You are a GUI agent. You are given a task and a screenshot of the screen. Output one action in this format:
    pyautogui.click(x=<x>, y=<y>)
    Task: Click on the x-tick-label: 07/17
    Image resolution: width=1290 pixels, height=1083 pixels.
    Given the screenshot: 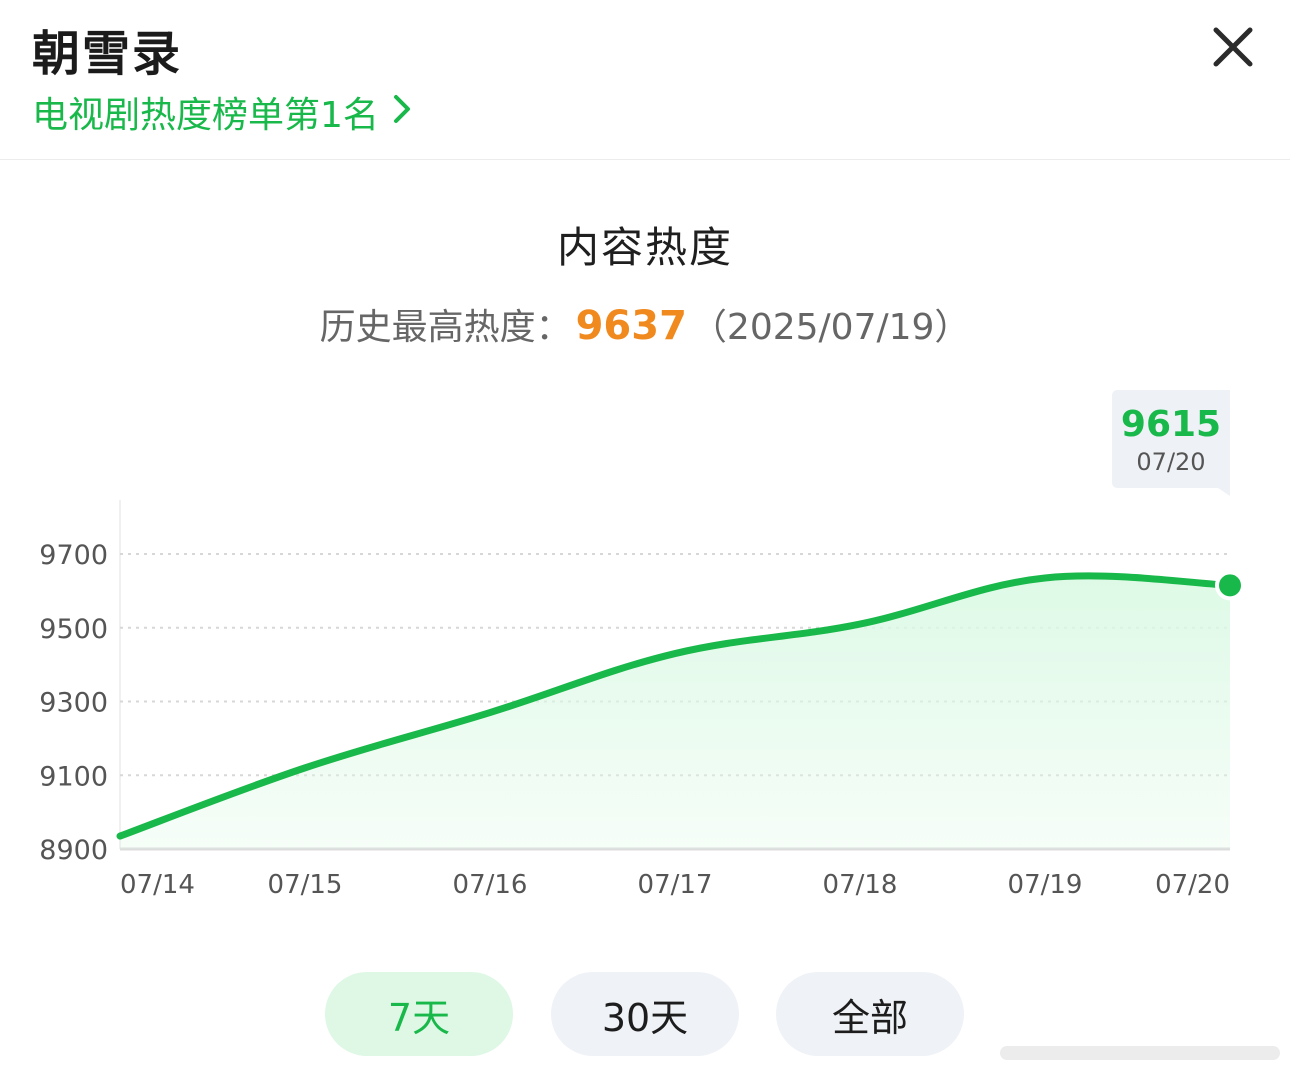 What is the action you would take?
    pyautogui.click(x=675, y=885)
    